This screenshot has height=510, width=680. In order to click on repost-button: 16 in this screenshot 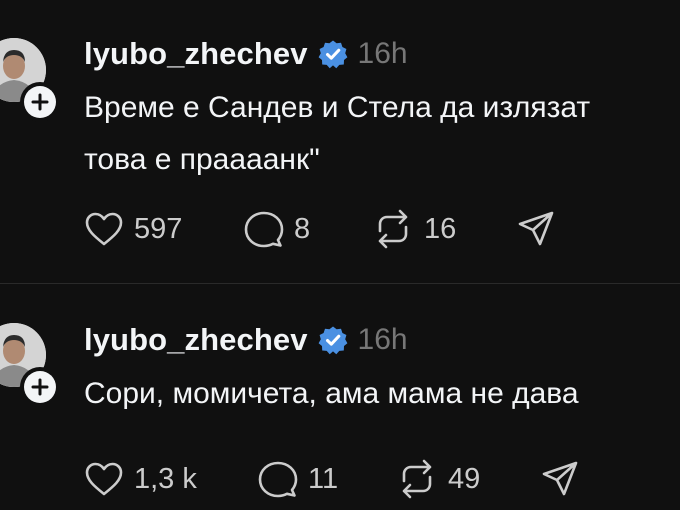, I will do `click(414, 229)`.